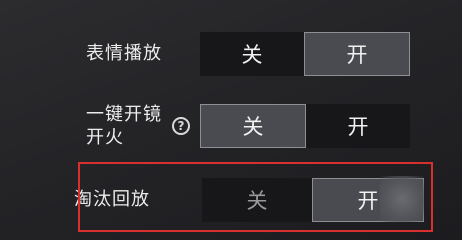 The image size is (462, 240). Describe the element at coordinates (257, 200) in the screenshot. I see `elimination-replay-off-option: 关` at that location.